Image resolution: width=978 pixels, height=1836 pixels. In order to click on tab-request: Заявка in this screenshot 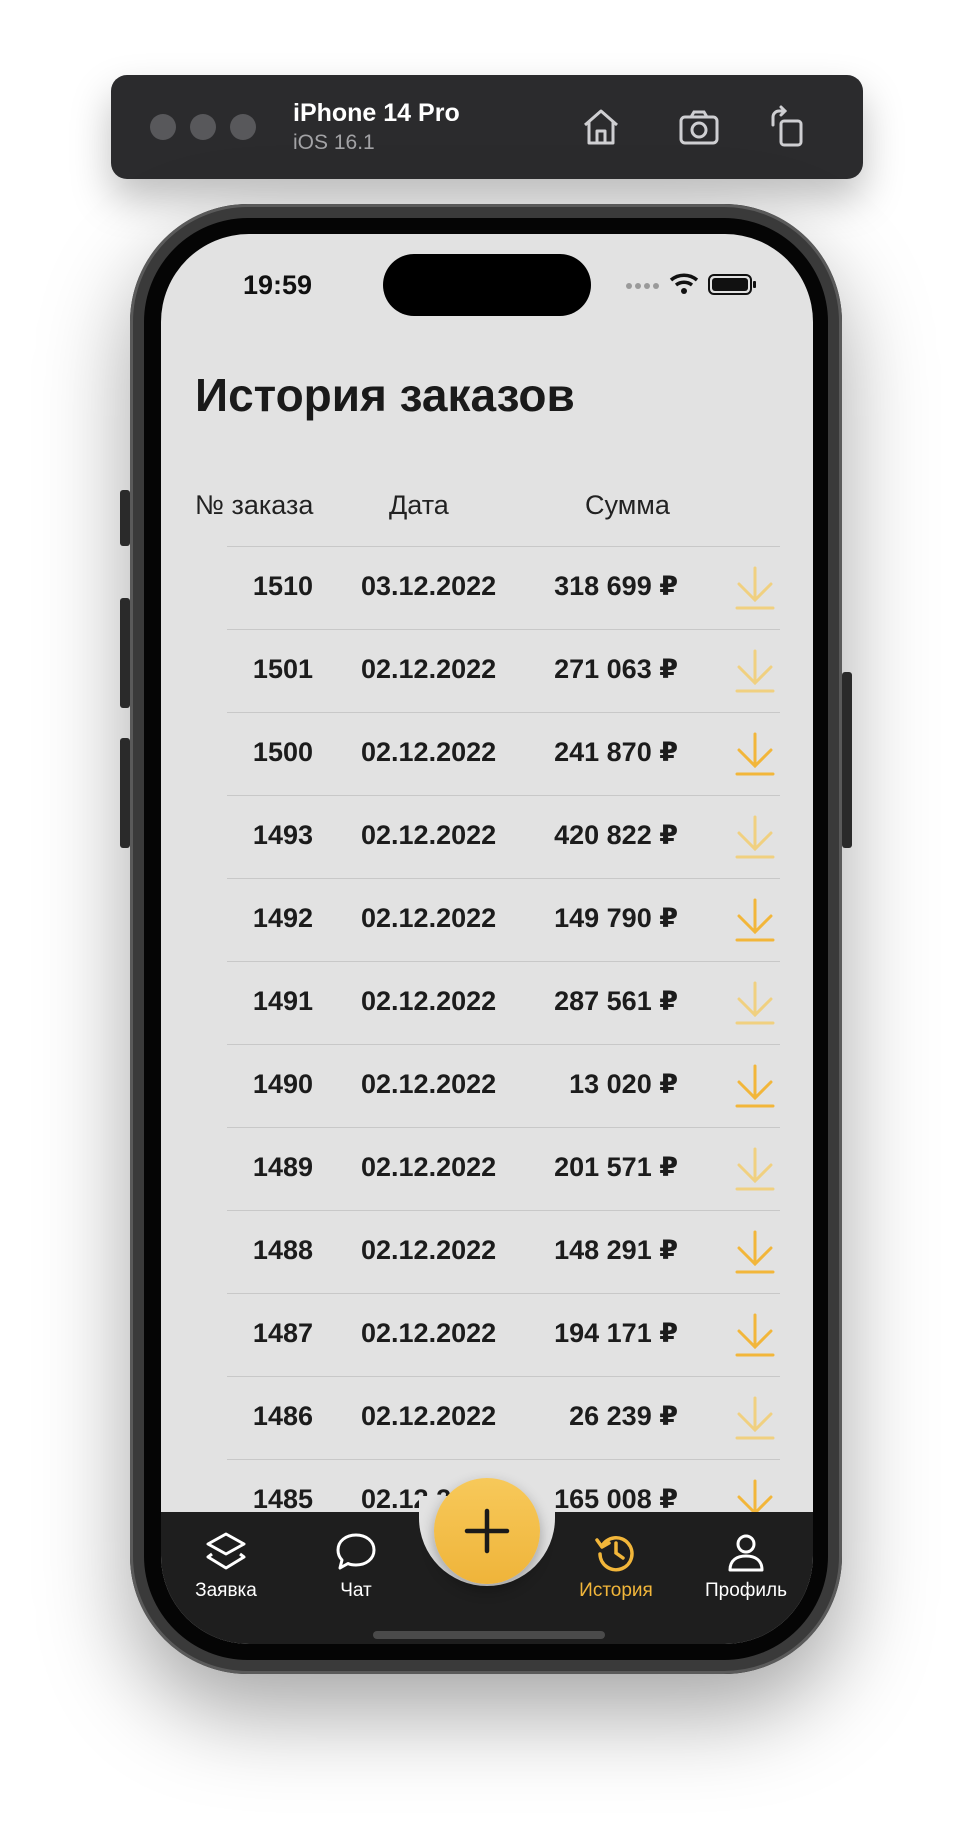, I will do `click(226, 1566)`.